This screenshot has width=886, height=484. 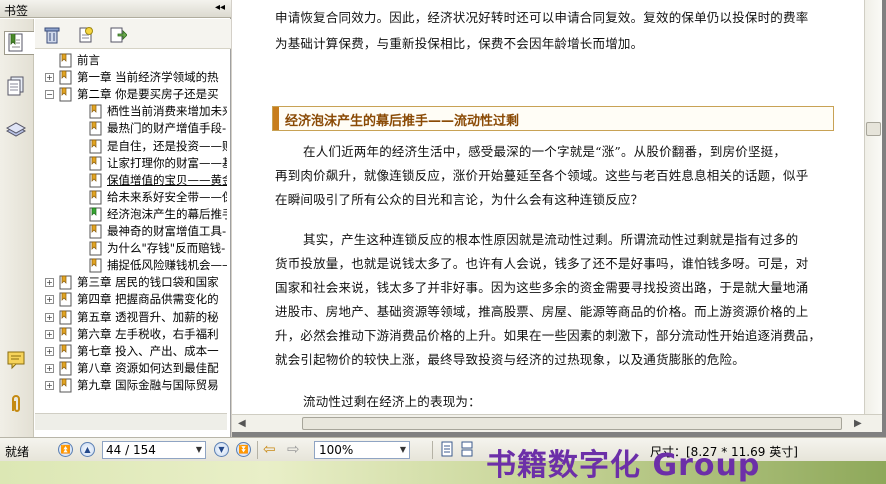 I want to click on layers-tab, so click(x=17, y=131).